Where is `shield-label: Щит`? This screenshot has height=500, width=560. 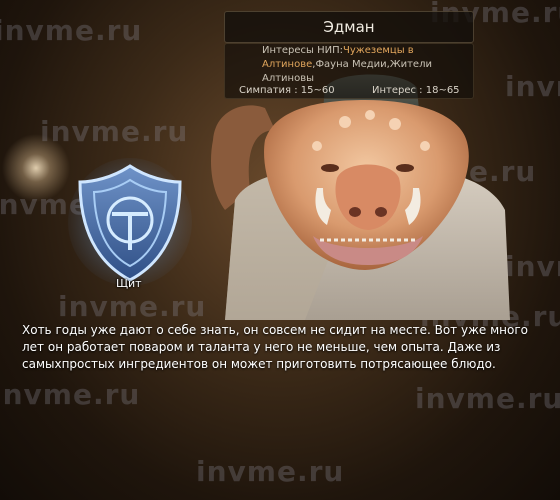 shield-label: Щит is located at coordinates (129, 283).